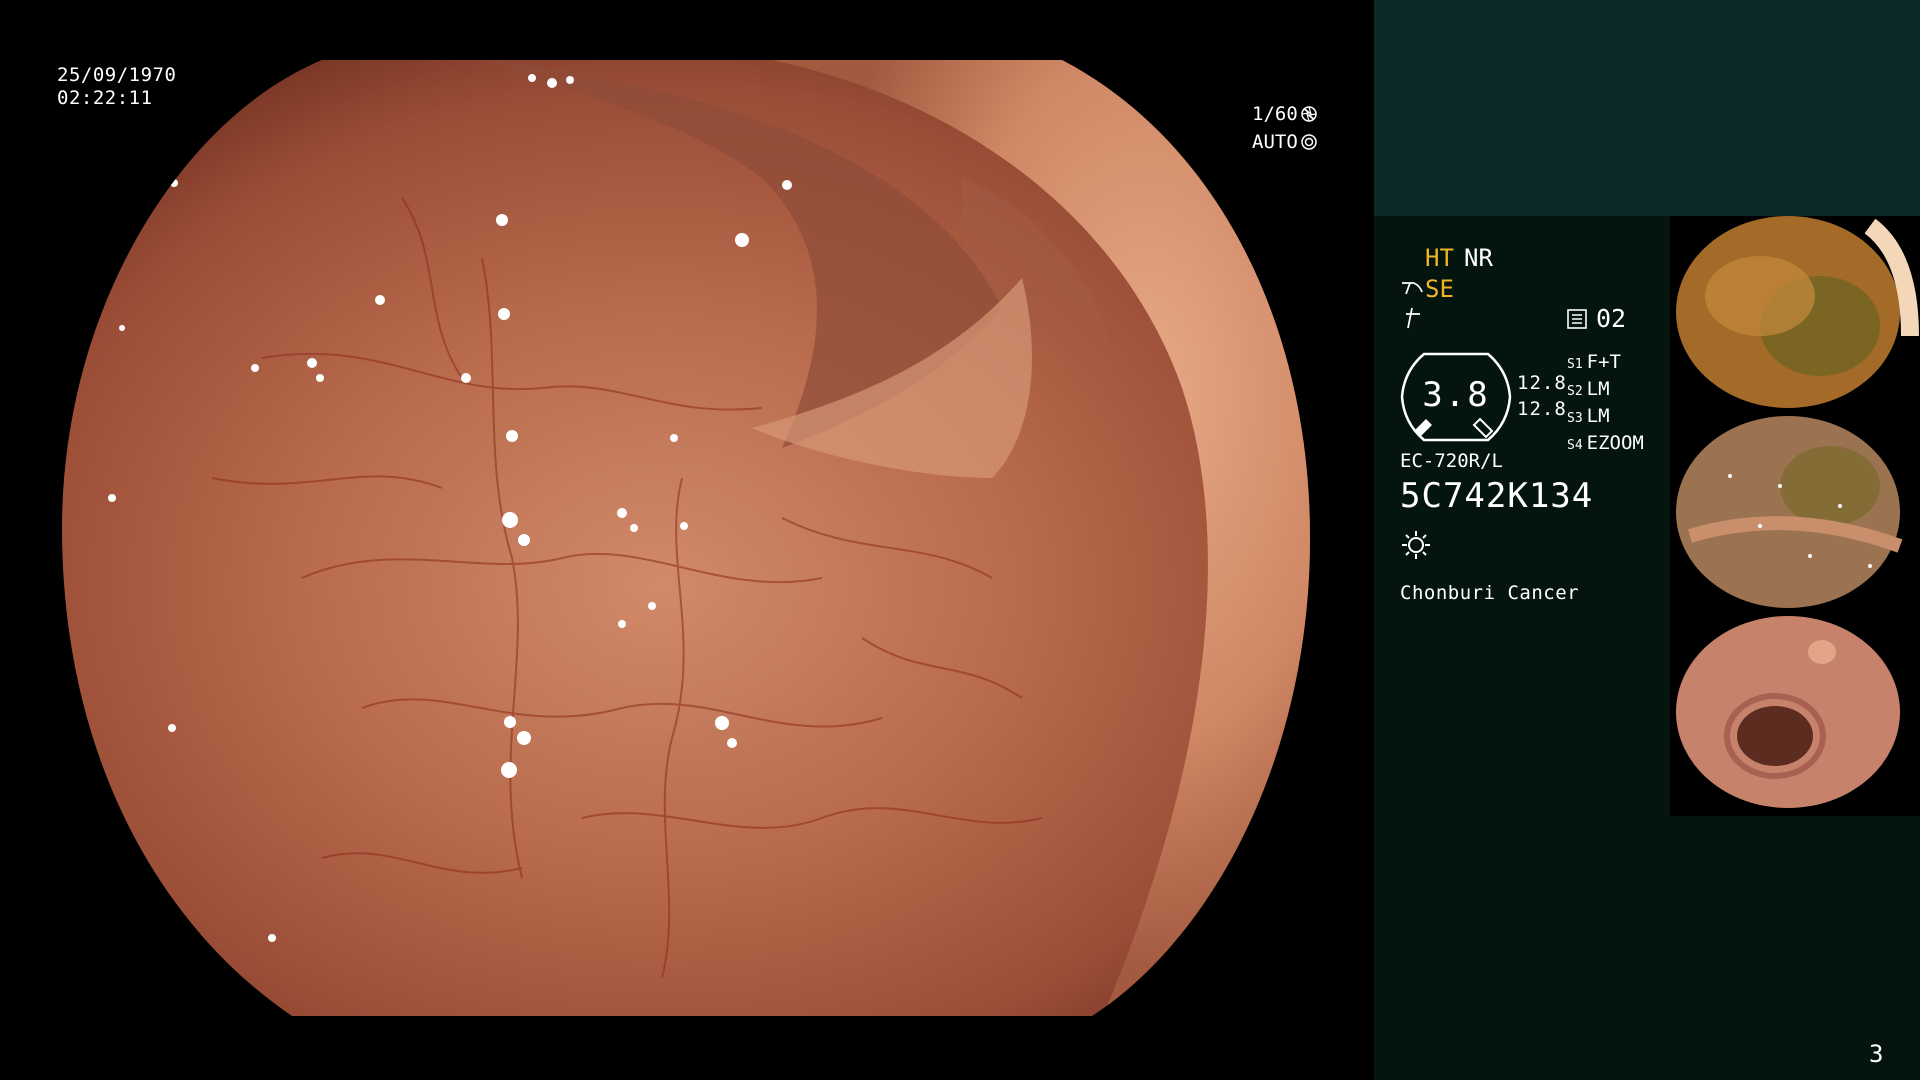  What do you see at coordinates (1309, 142) in the screenshot?
I see `iris-icon` at bounding box center [1309, 142].